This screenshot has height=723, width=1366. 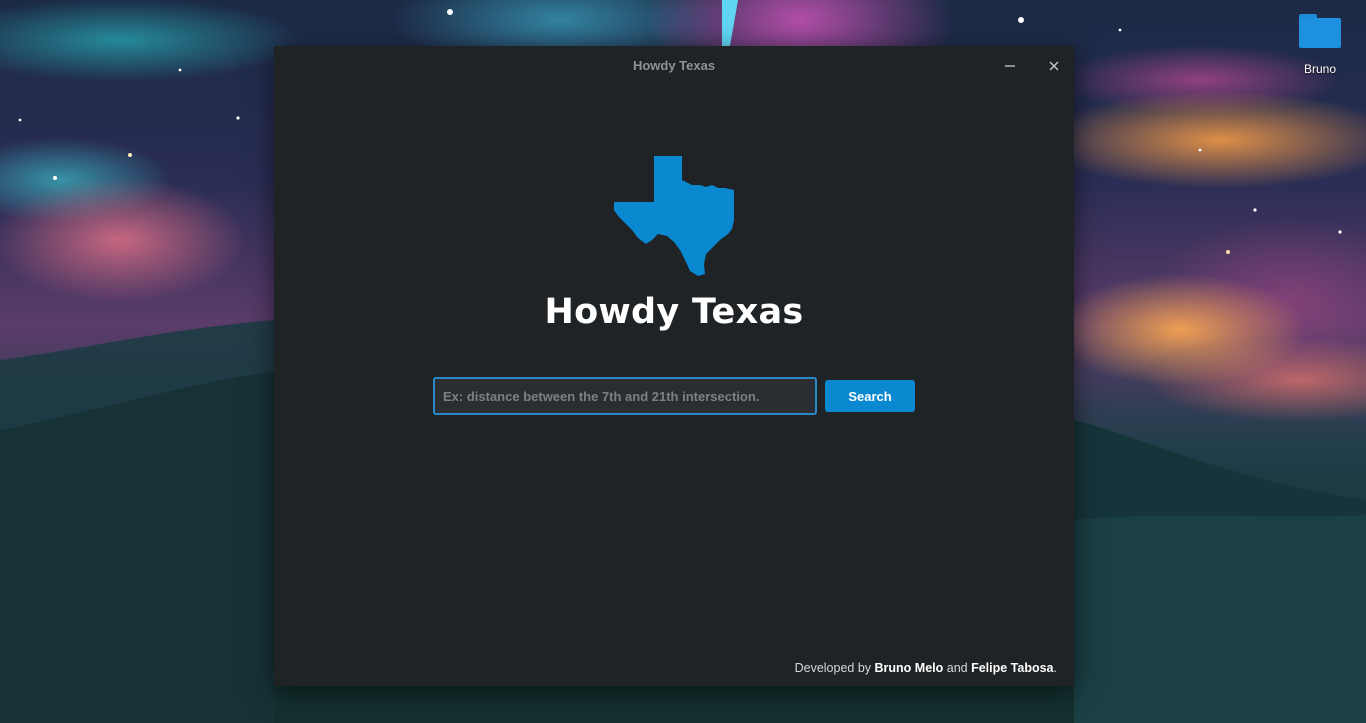 I want to click on window-title: Howdy Texas, so click(x=674, y=65).